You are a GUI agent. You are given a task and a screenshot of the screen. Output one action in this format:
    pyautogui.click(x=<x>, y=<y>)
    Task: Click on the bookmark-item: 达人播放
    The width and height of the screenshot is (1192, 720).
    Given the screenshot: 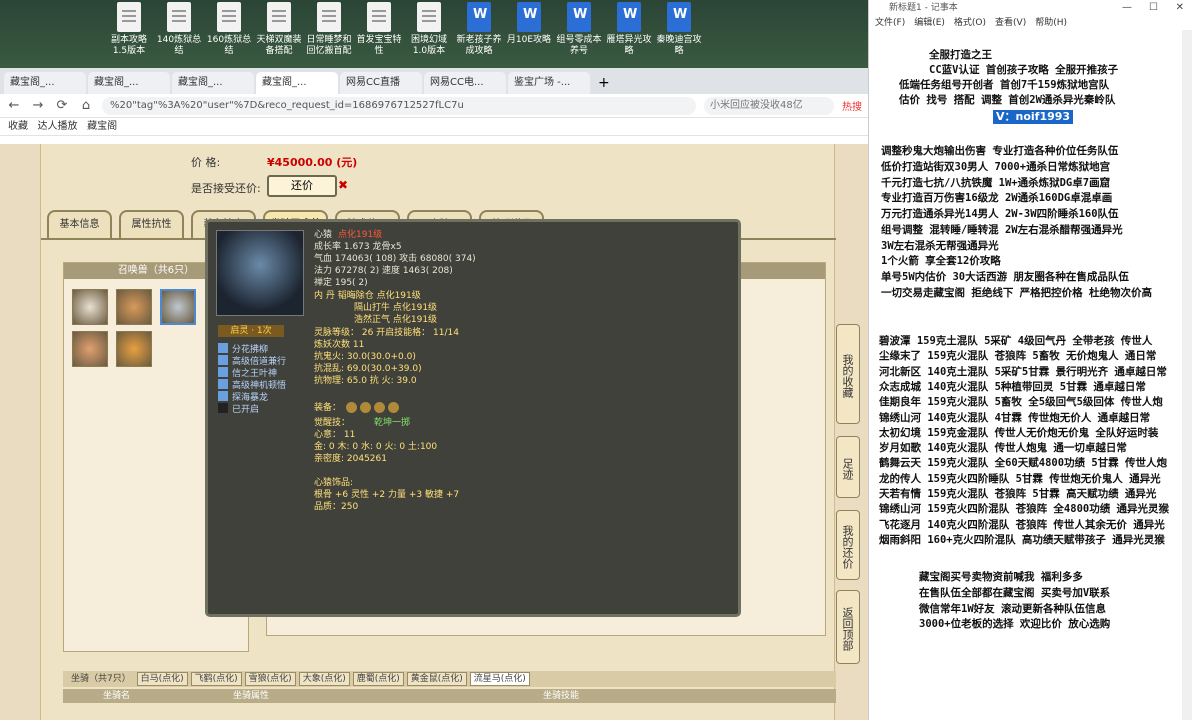 What is the action you would take?
    pyautogui.click(x=58, y=126)
    